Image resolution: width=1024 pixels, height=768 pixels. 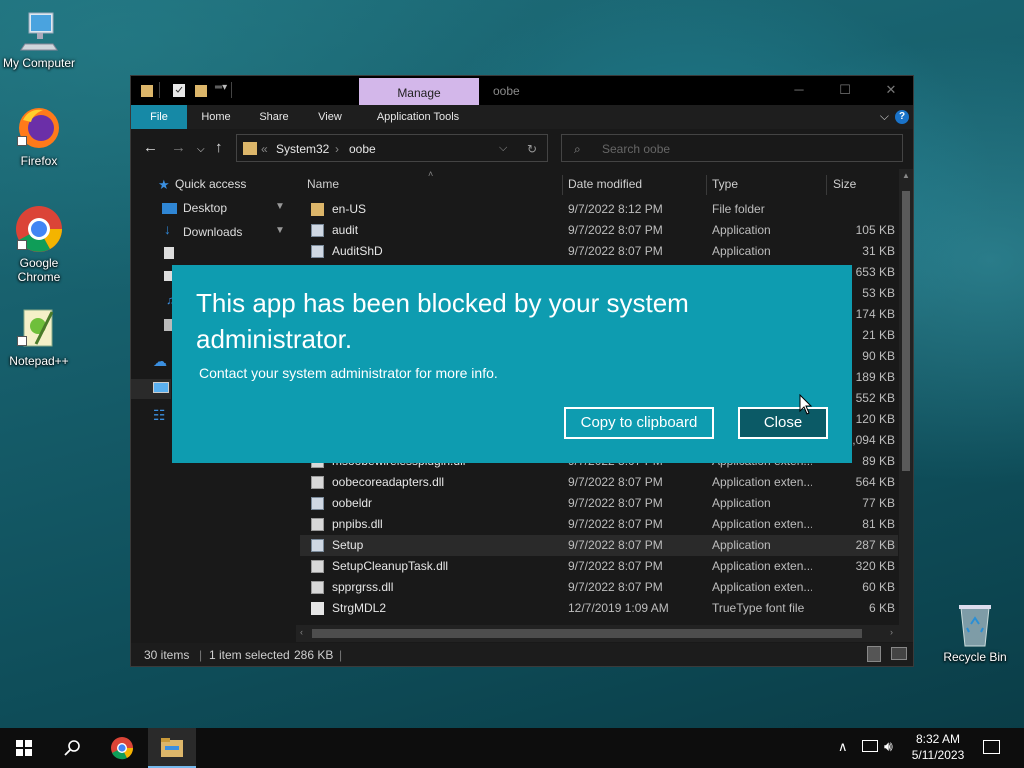 What do you see at coordinates (249, 655) in the screenshot?
I see `selection-count: 1 item selected` at bounding box center [249, 655].